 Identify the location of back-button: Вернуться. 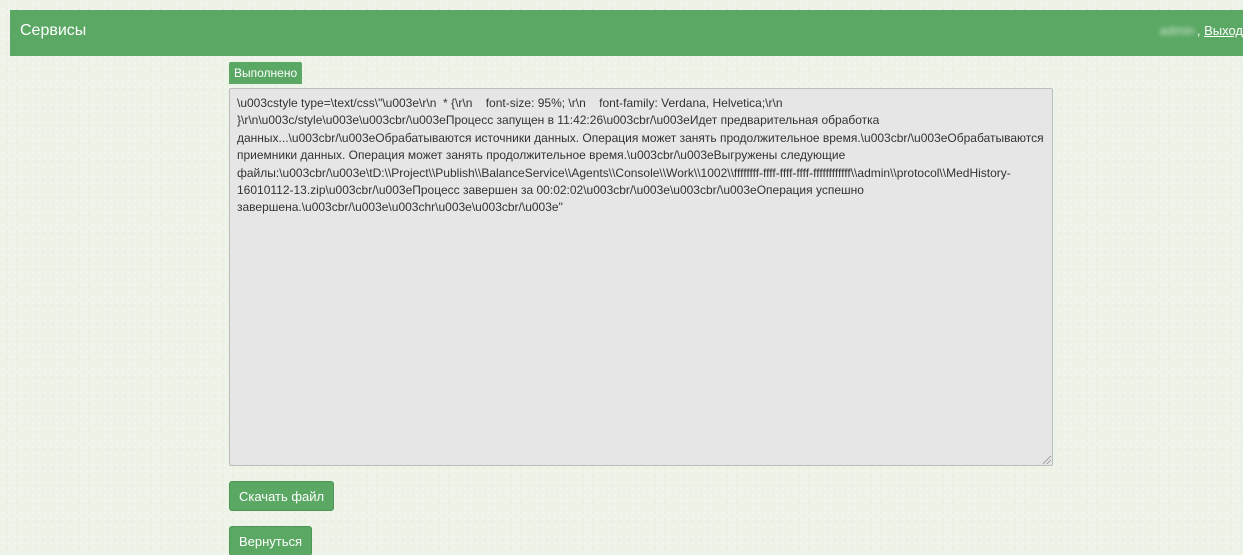
(271, 540).